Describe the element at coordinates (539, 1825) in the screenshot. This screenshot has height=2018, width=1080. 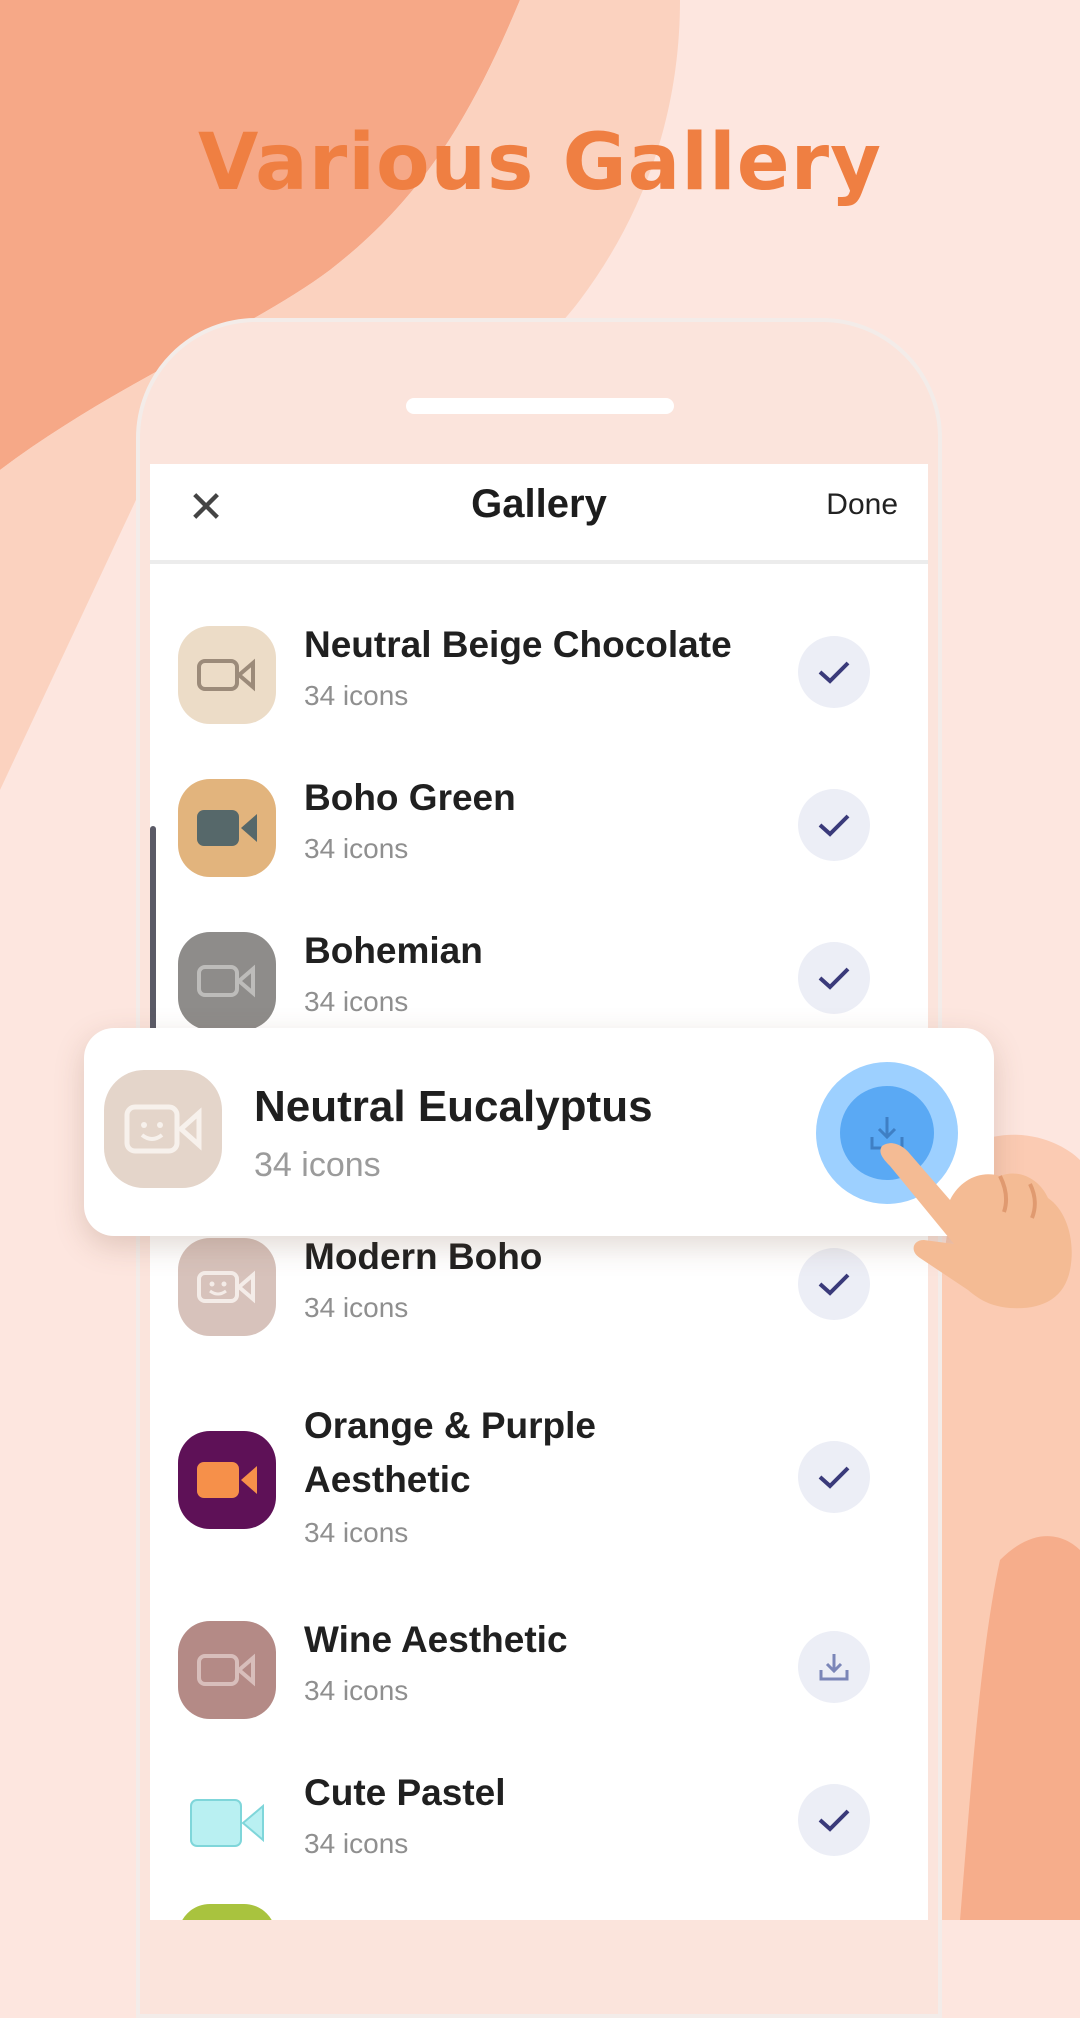
I see `list-item: Cute Pastel 34 icons` at that location.